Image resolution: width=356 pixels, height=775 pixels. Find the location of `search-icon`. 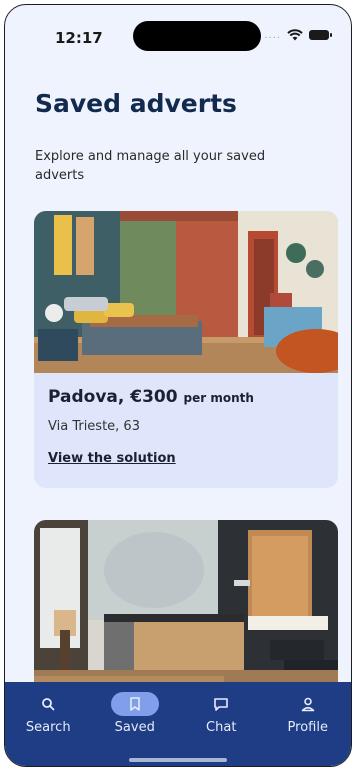

search-icon is located at coordinates (48, 704).